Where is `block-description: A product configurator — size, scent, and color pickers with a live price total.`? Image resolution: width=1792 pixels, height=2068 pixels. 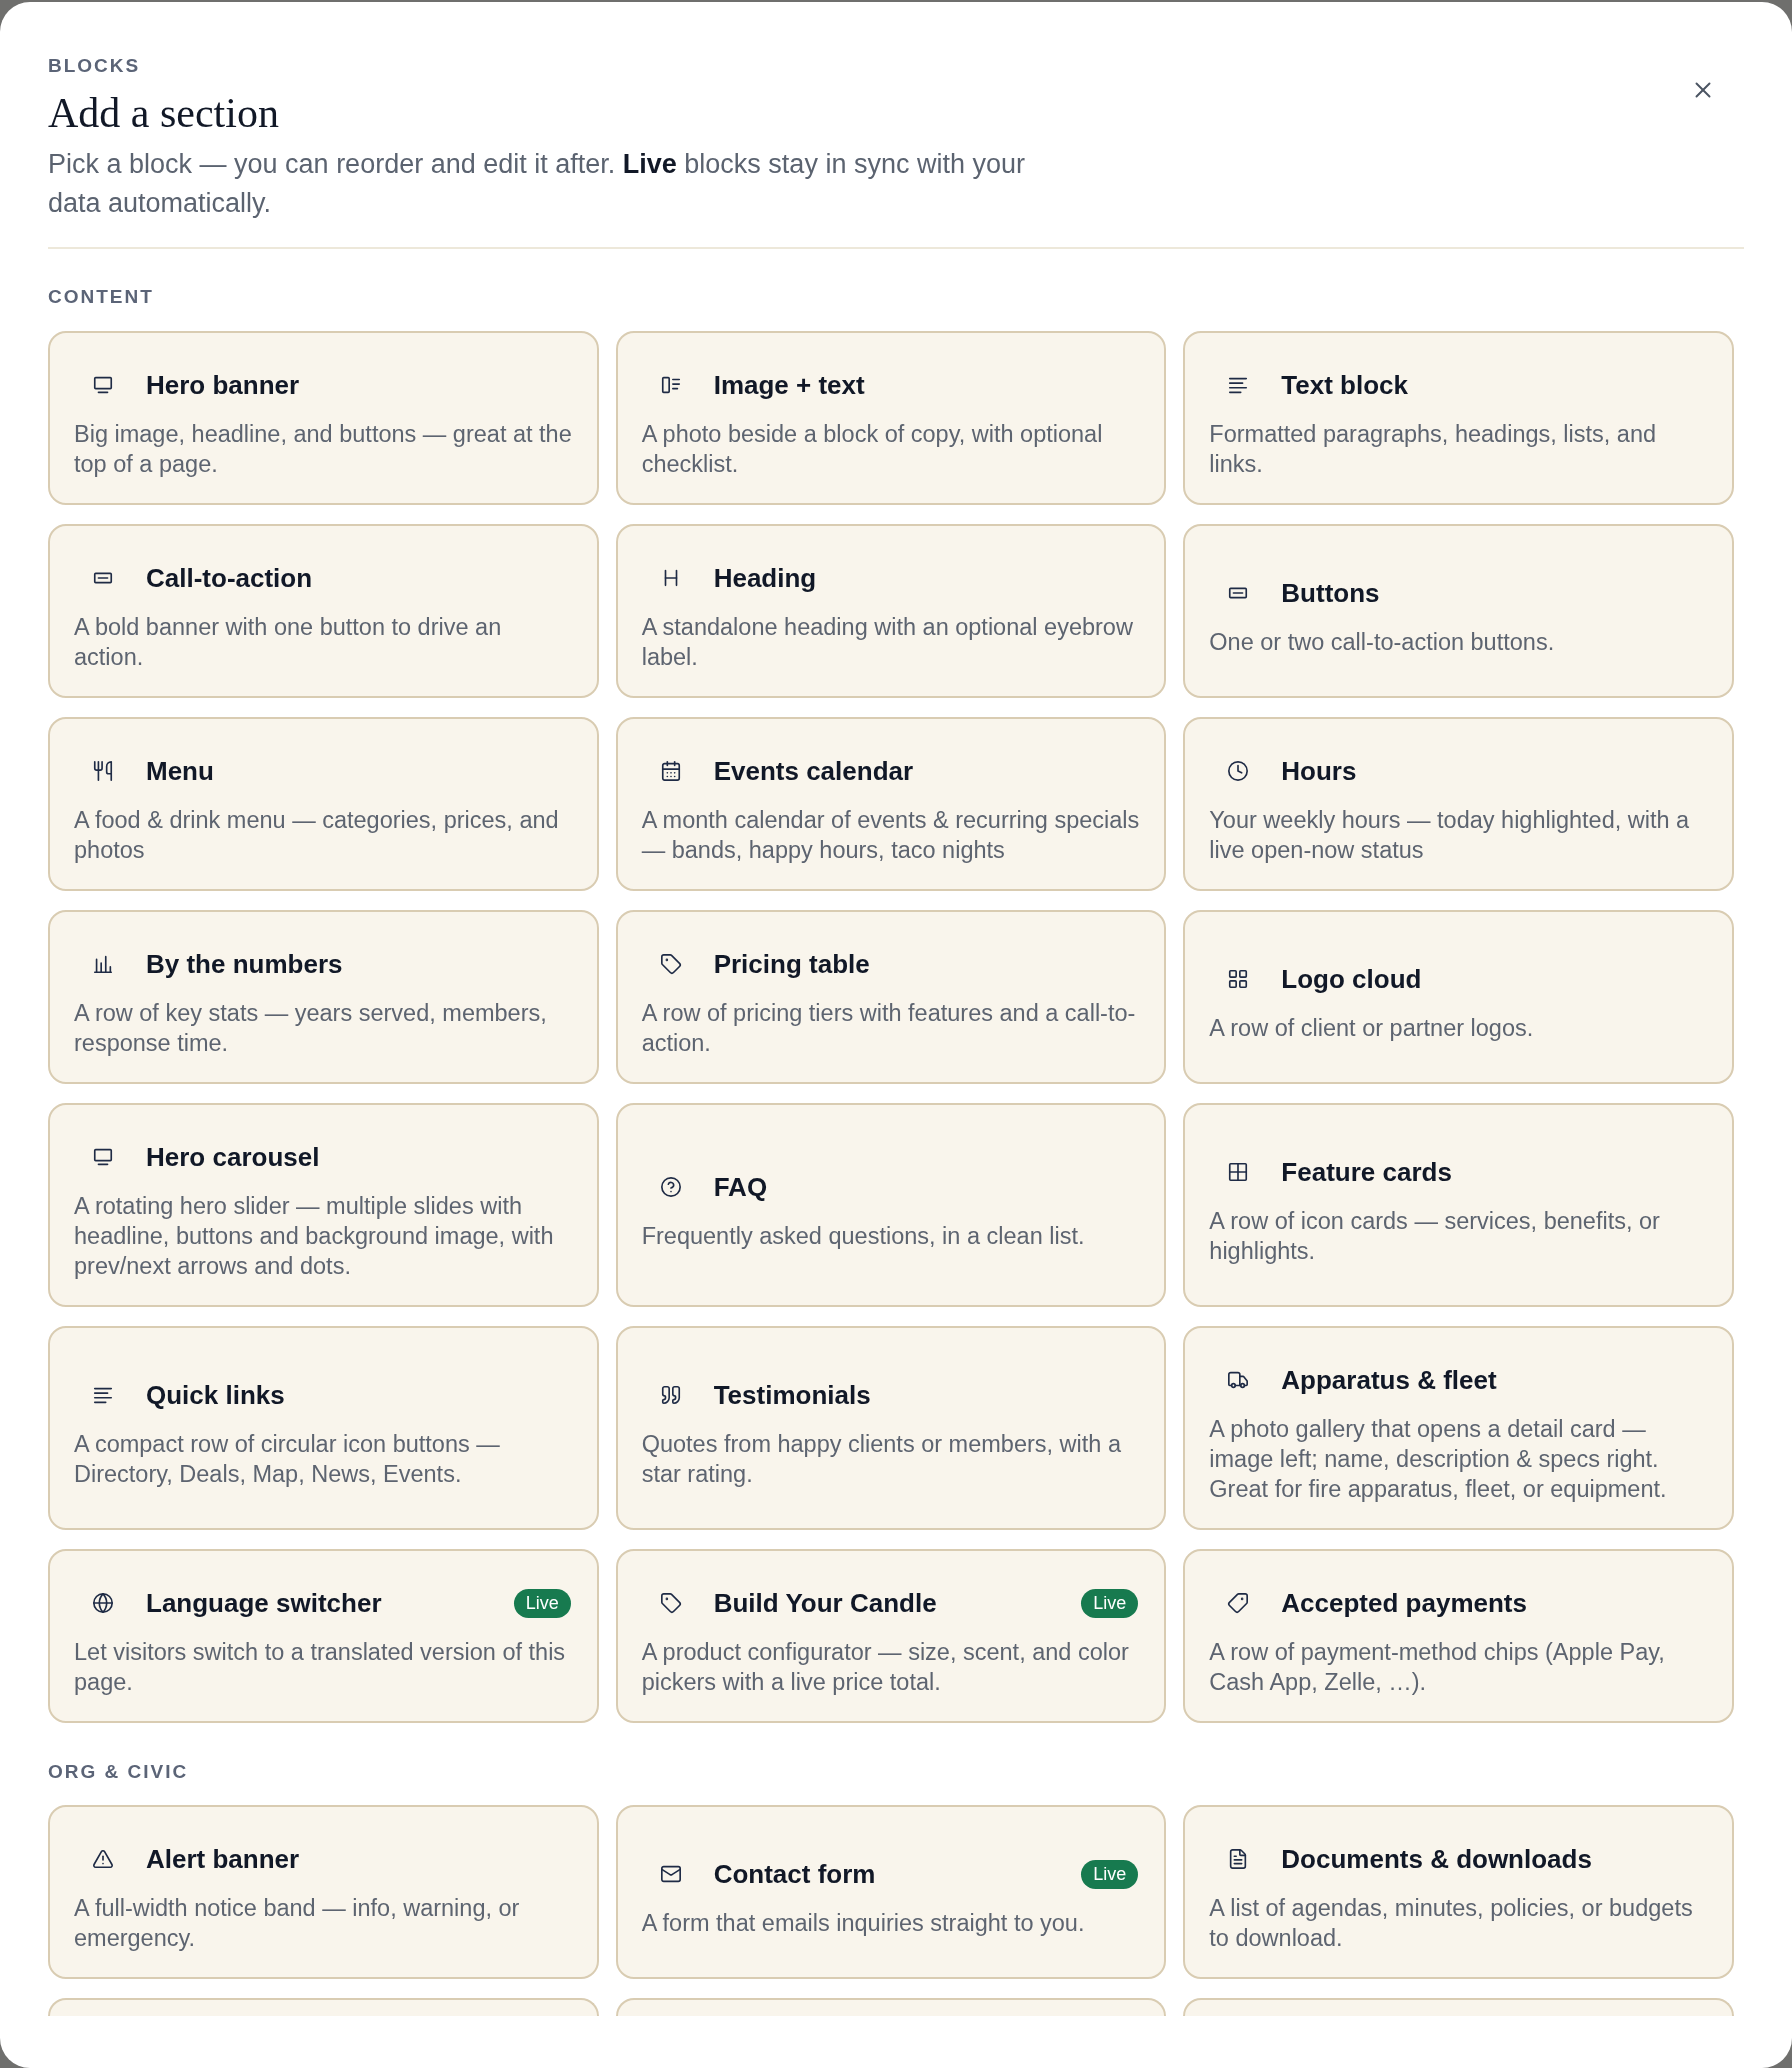
block-description: A product configurator — size, scent, and color pickers with a live price total. is located at coordinates (885, 1667).